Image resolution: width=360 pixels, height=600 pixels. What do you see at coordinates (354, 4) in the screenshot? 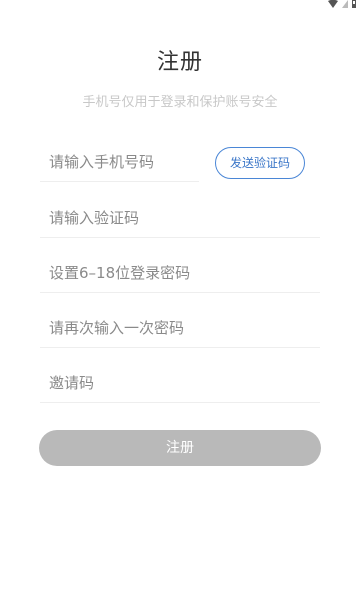
I see `battery-icon` at bounding box center [354, 4].